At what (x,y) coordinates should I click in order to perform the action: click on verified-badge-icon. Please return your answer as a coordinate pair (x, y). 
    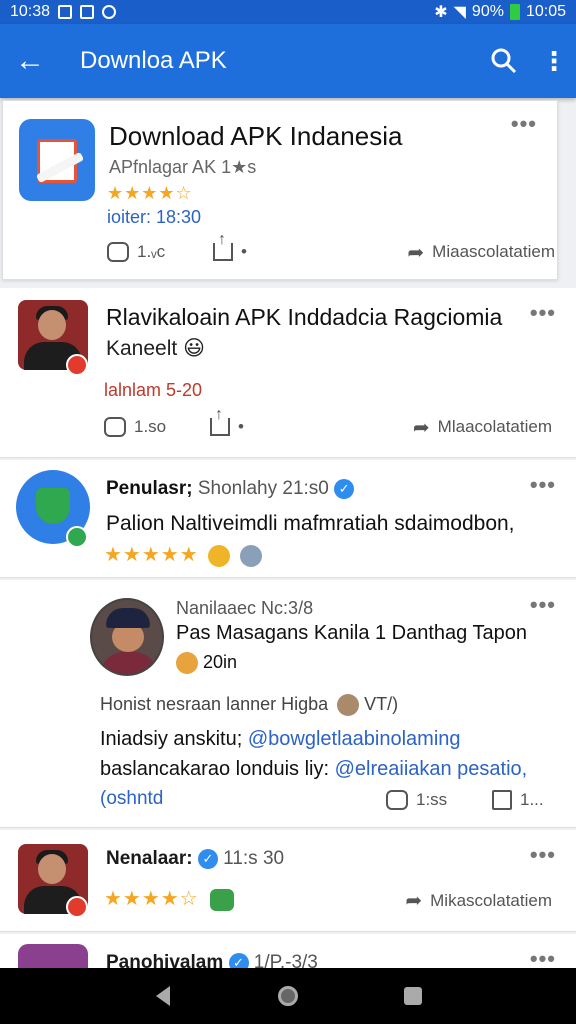
    Looking at the image, I should click on (77, 537).